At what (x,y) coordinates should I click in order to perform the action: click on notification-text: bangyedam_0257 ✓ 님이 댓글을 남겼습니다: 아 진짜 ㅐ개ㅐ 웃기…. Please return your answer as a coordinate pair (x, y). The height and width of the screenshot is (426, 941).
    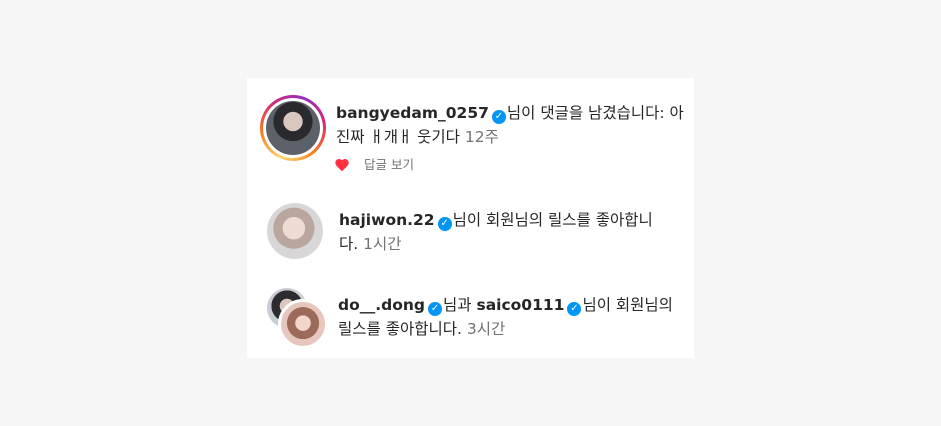
    Looking at the image, I should click on (510, 125).